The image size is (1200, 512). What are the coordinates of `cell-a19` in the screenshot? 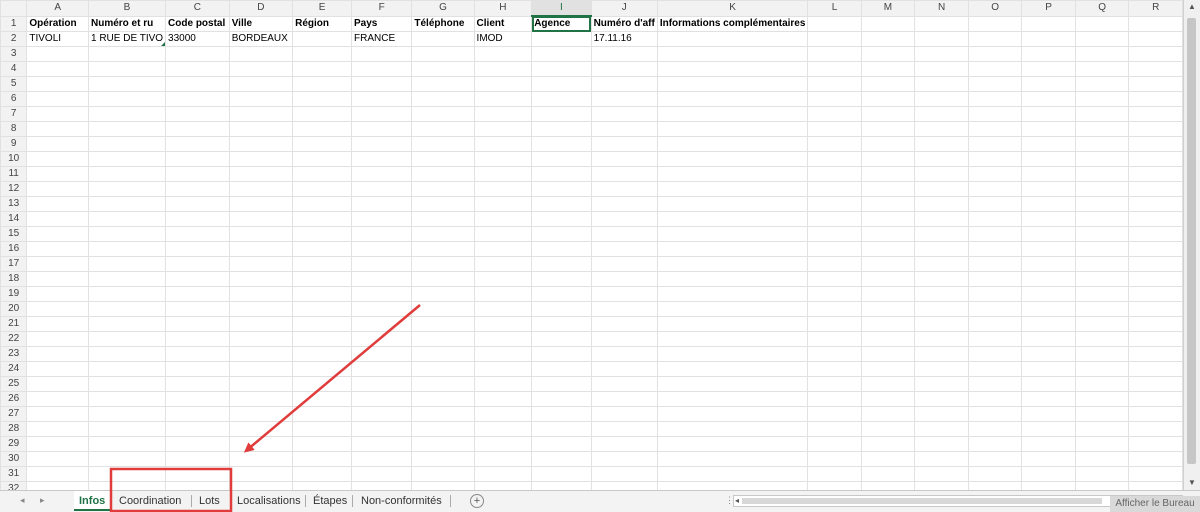 It's located at (57, 294).